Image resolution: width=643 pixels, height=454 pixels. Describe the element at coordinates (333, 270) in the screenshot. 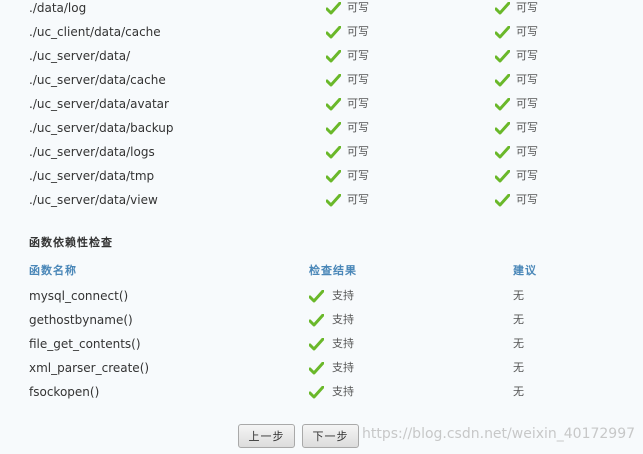

I see `column-header-check-result: 检查结果` at that location.